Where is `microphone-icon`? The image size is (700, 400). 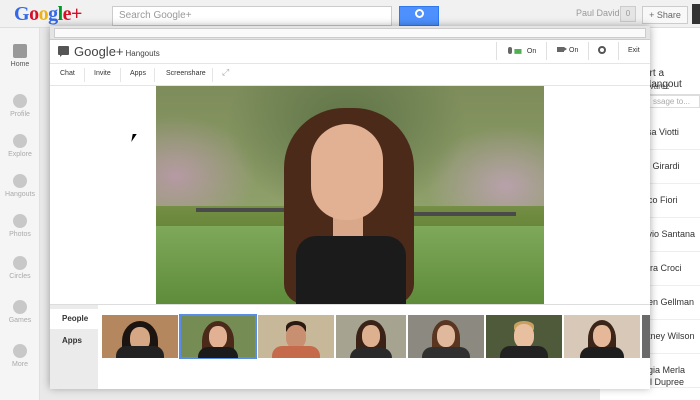 microphone-icon is located at coordinates (510, 50).